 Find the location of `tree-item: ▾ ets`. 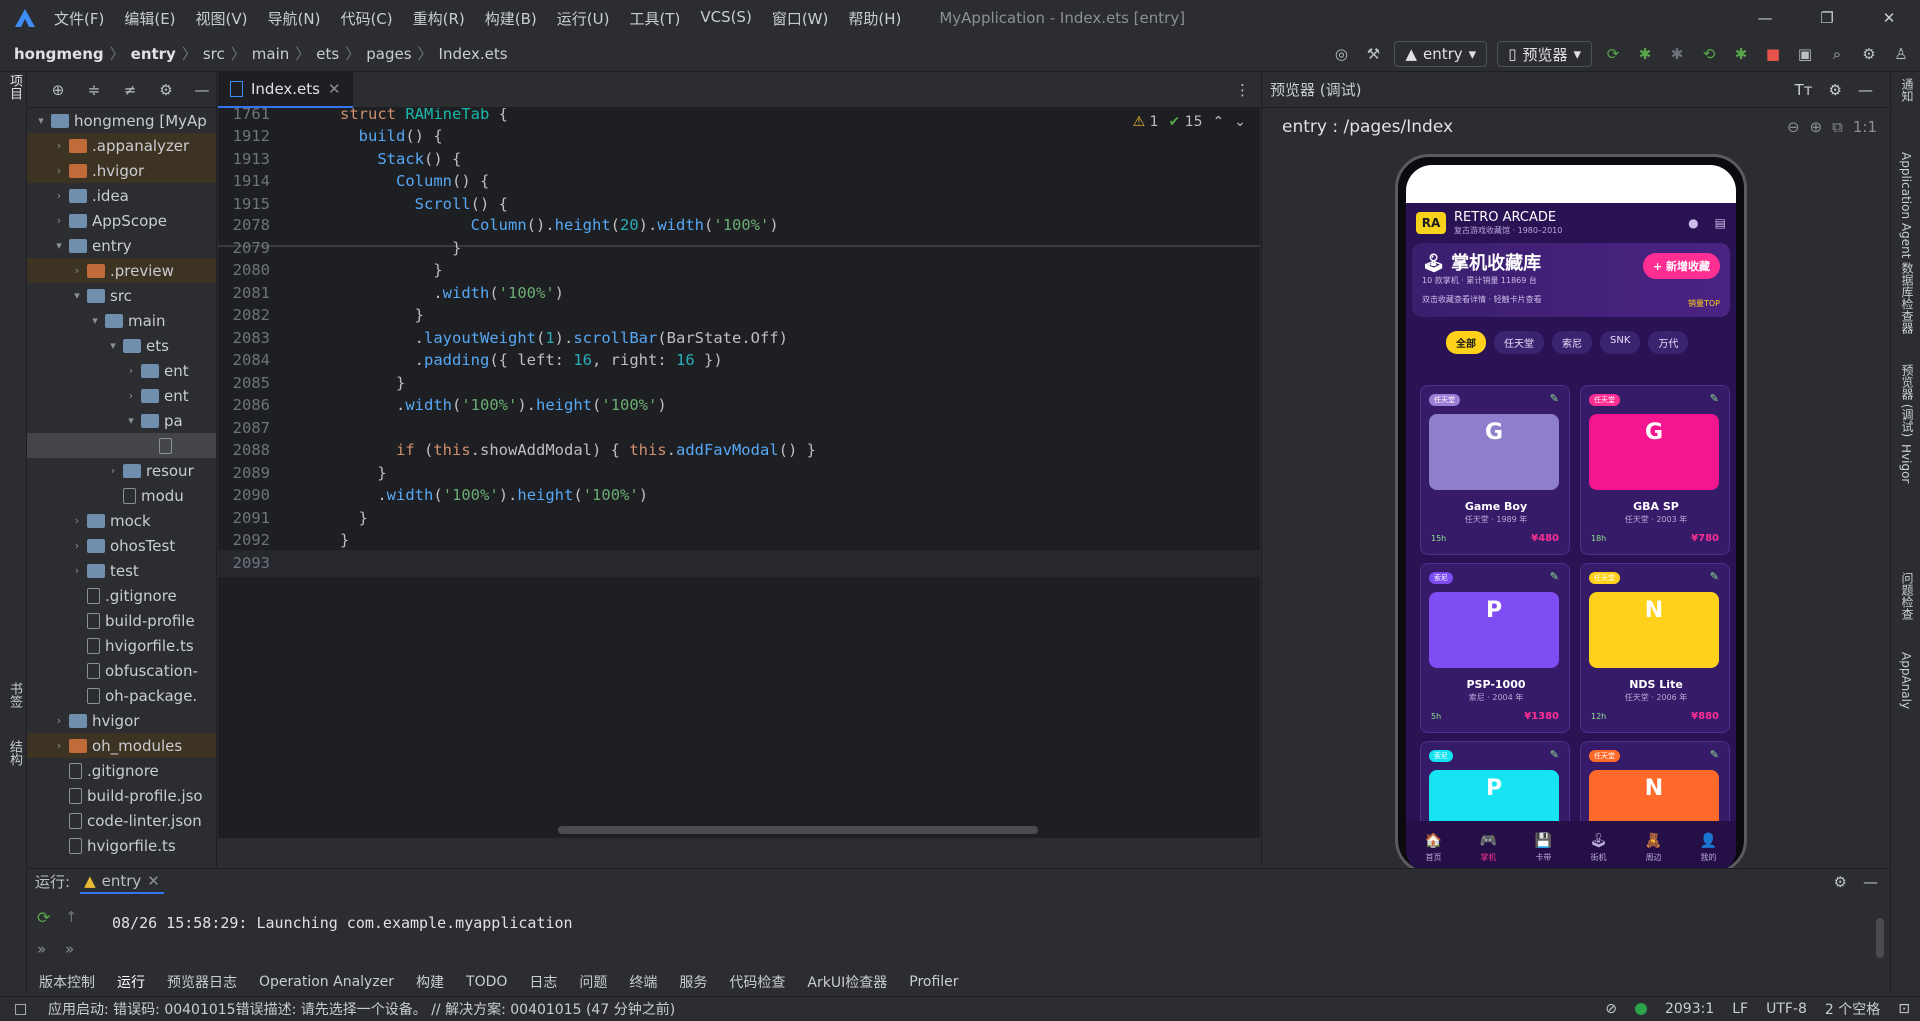

tree-item: ▾ ets is located at coordinates (121, 345).